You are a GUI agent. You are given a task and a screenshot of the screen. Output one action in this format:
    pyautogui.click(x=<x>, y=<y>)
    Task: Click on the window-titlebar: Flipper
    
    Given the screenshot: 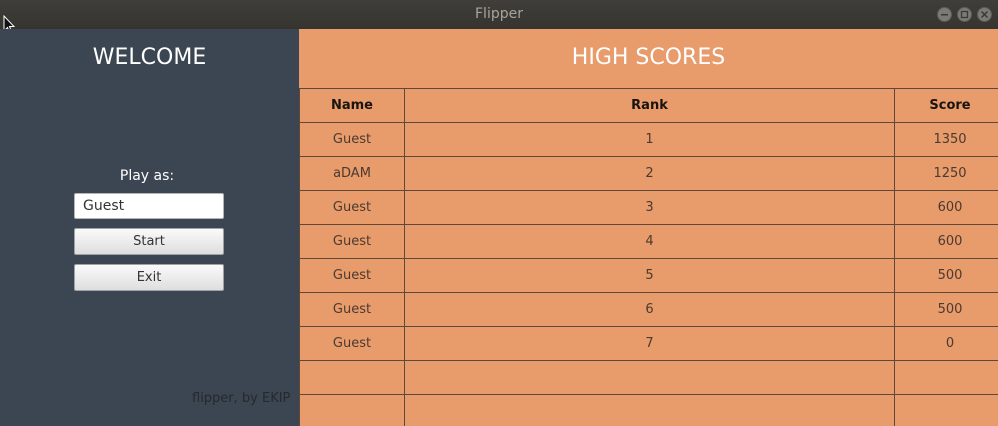 What is the action you would take?
    pyautogui.click(x=499, y=14)
    